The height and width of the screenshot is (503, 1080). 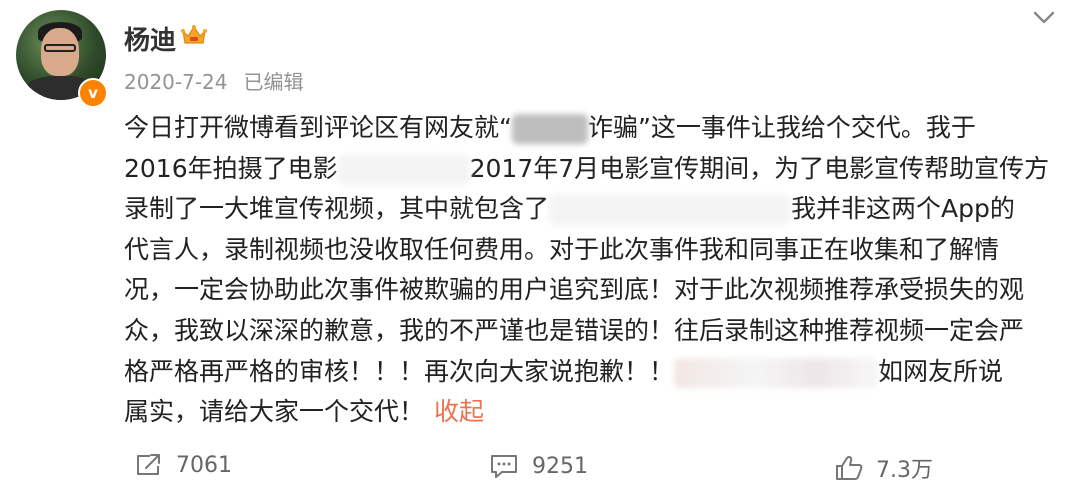 I want to click on post-line: 格严格再严格的审核！！！再次向大家说抱歉！！ 如网友所说, so click(x=564, y=372).